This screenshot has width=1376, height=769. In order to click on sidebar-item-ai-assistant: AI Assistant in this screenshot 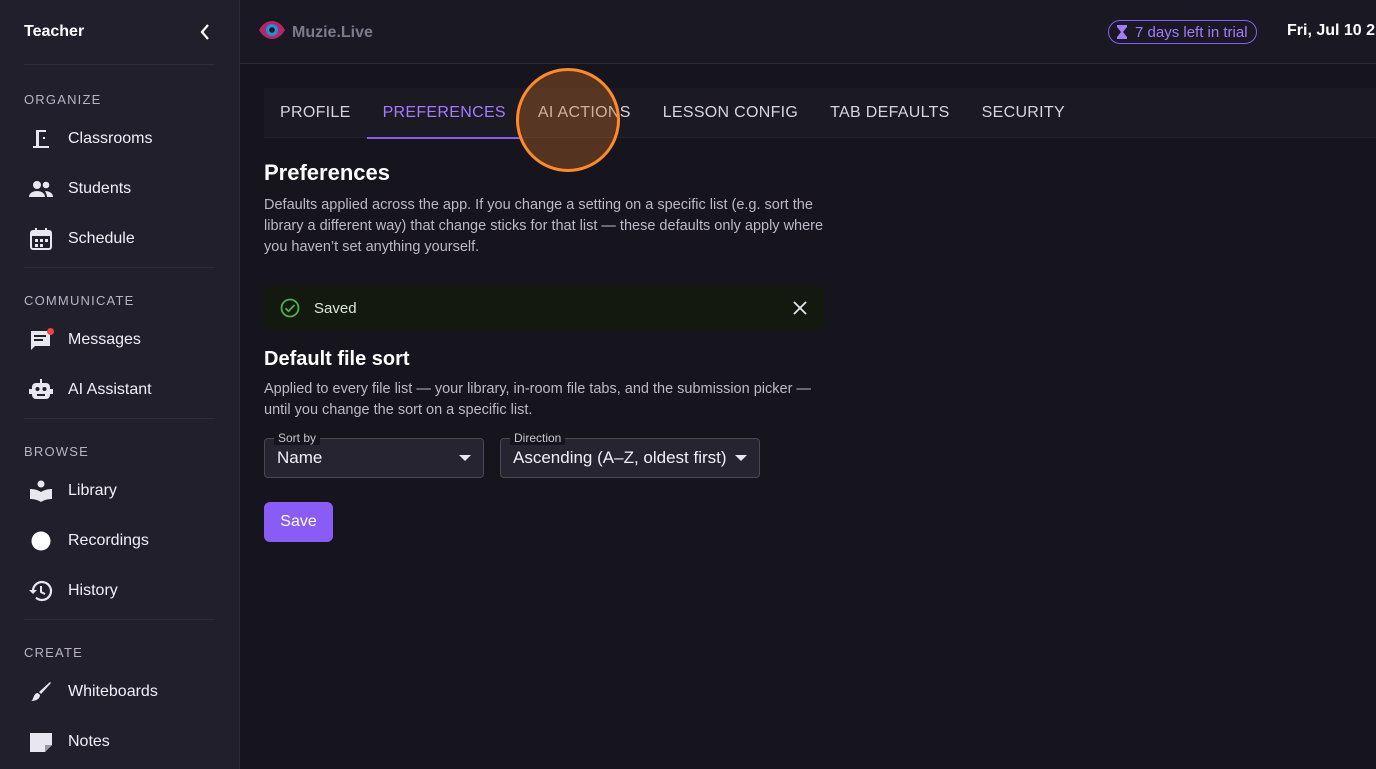, I will do `click(119, 390)`.